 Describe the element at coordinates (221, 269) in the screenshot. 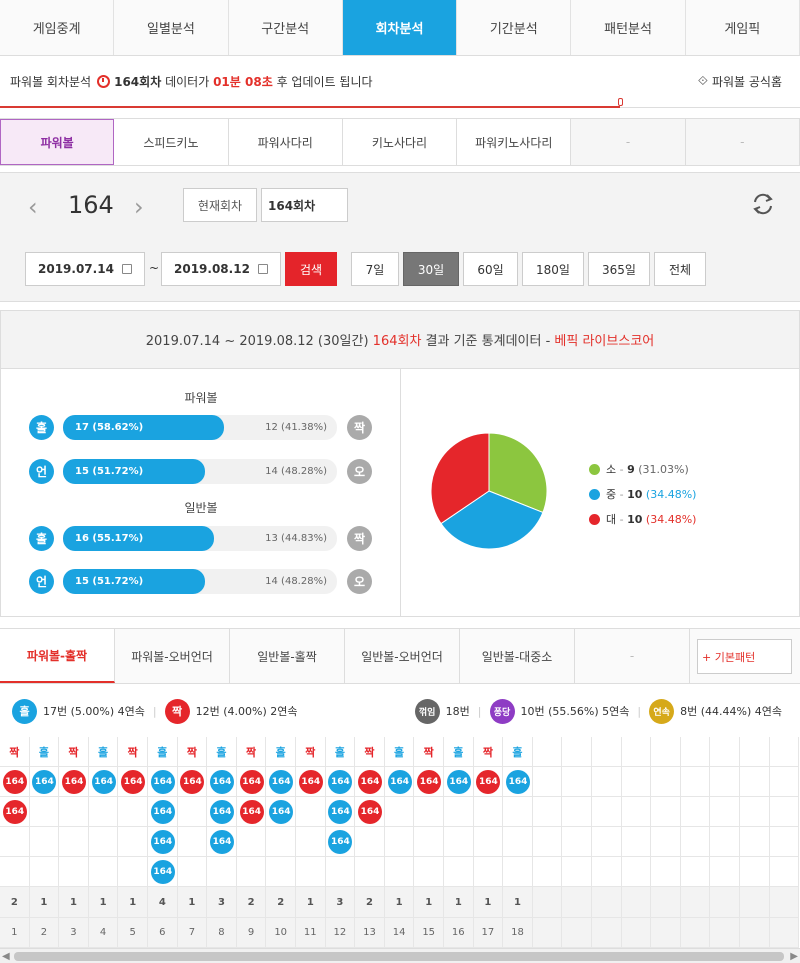

I see `end-date-field: 2019.08.12` at that location.